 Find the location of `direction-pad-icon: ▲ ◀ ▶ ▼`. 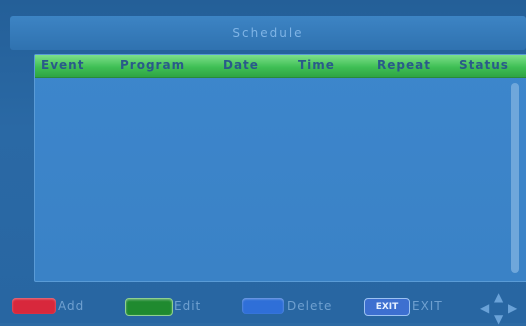

direction-pad-icon: ▲ ◀ ▶ ▼ is located at coordinates (499, 308).